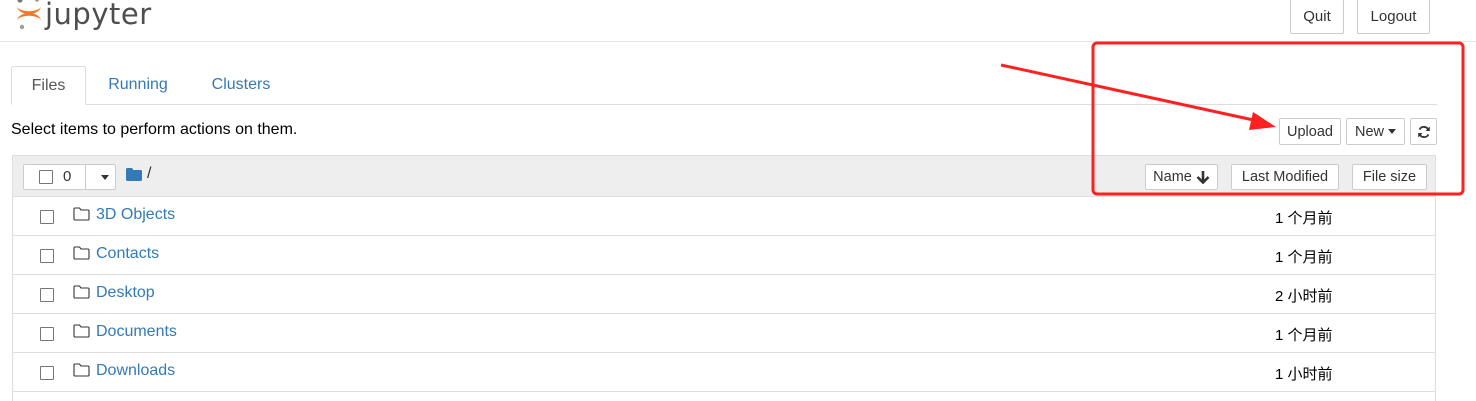 The image size is (1476, 401). I want to click on new-label: New, so click(1369, 131).